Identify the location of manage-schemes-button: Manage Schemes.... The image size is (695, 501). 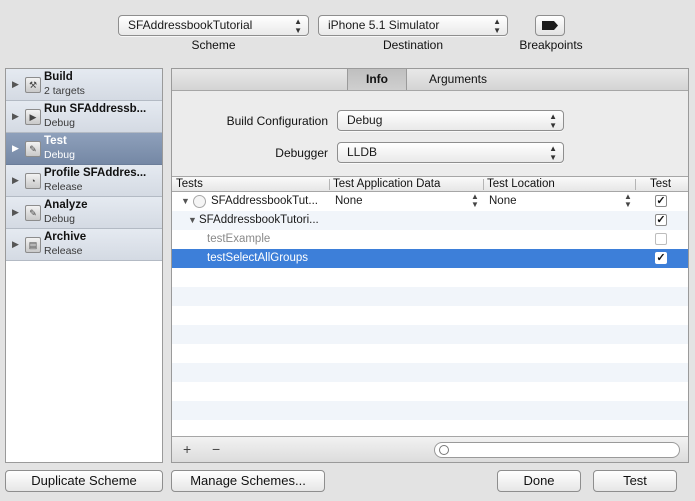
(248, 481).